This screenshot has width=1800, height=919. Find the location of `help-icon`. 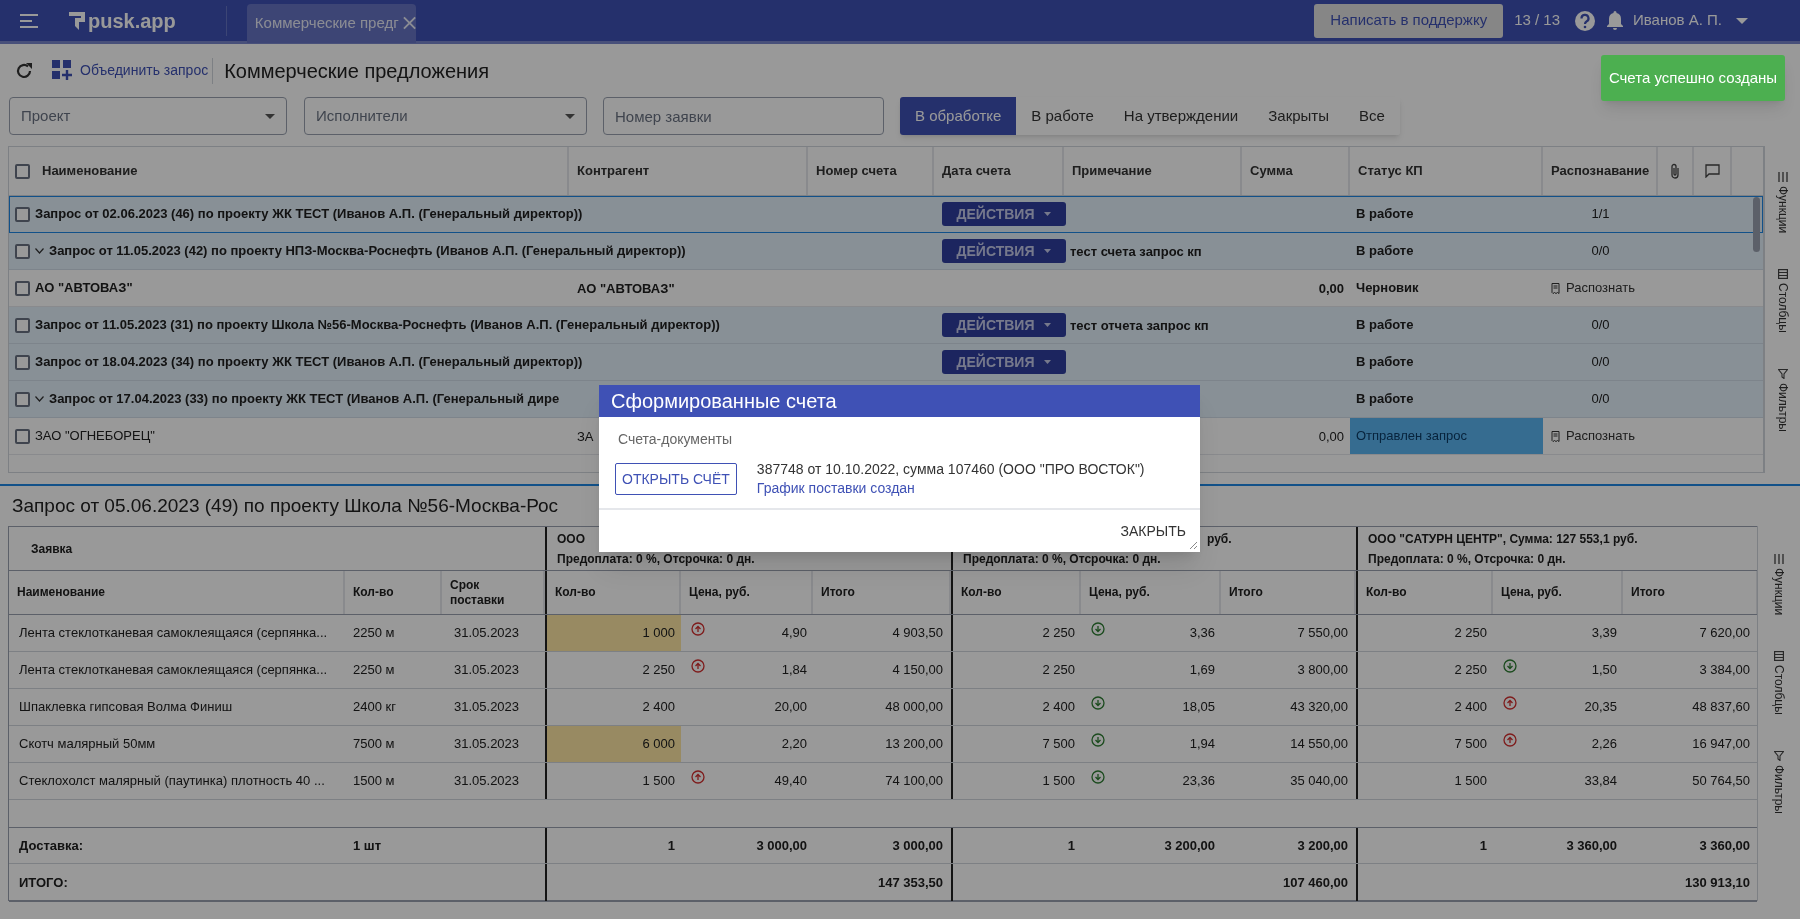

help-icon is located at coordinates (1585, 20).